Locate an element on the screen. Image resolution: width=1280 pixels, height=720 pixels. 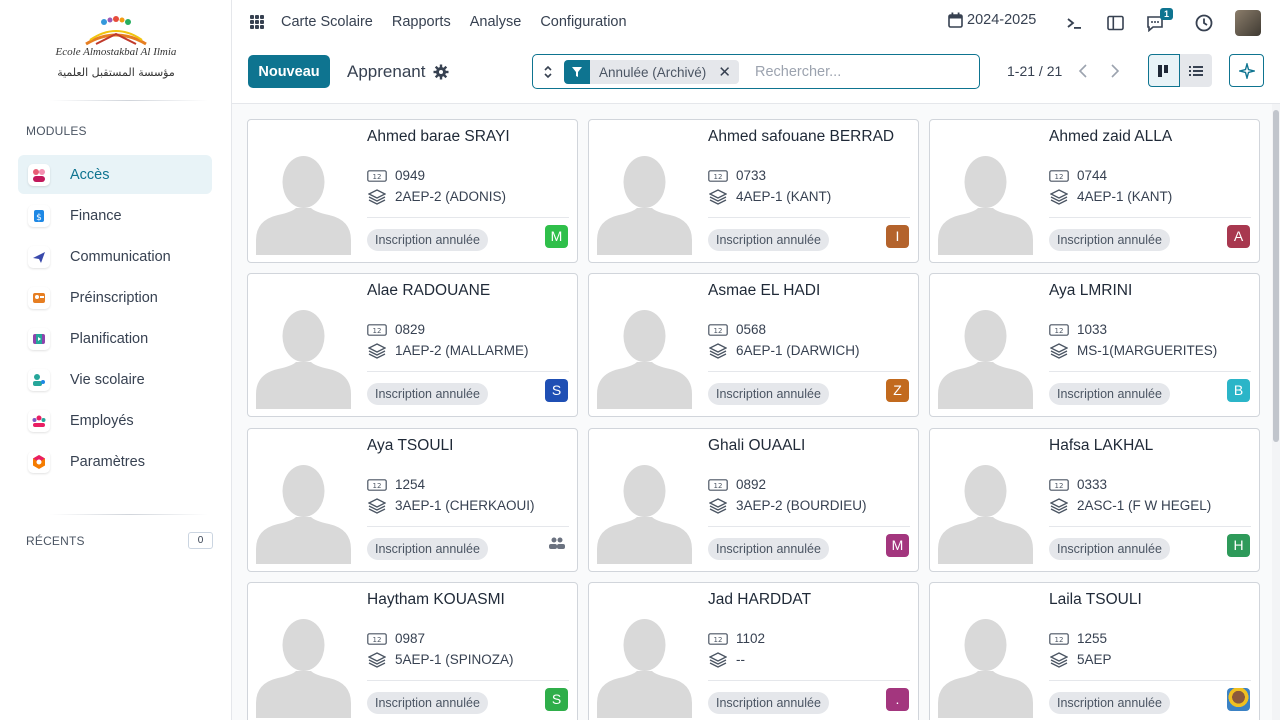
terminal-icon is located at coordinates (1074, 23).